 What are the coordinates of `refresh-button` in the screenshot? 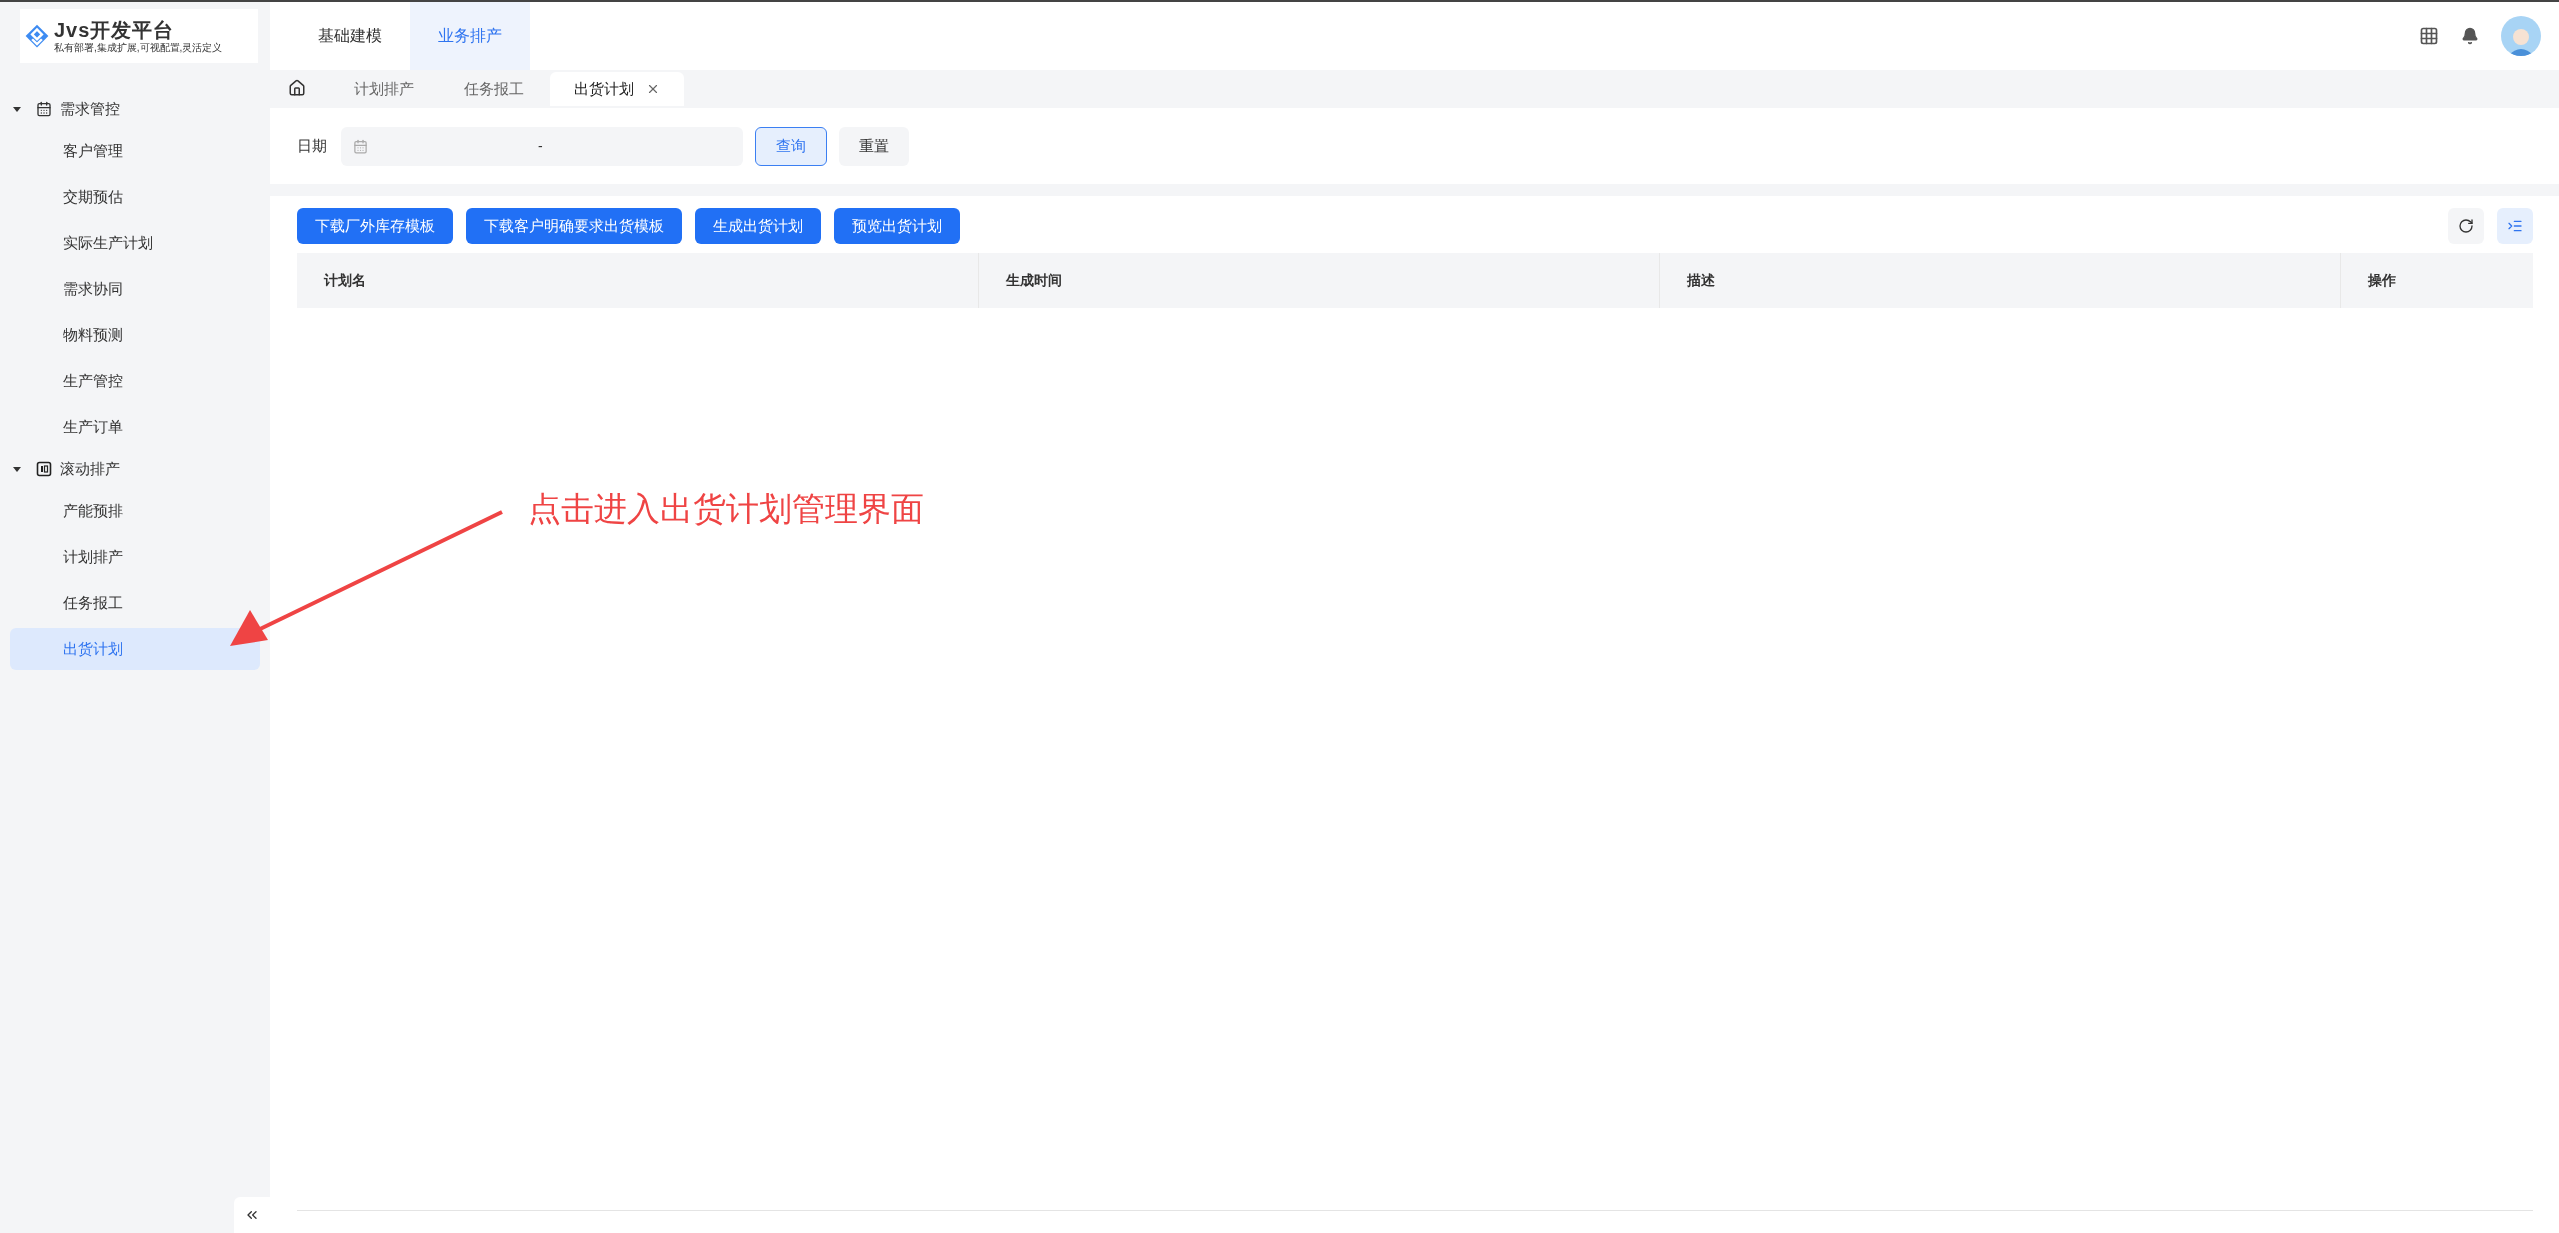 It's located at (2466, 226).